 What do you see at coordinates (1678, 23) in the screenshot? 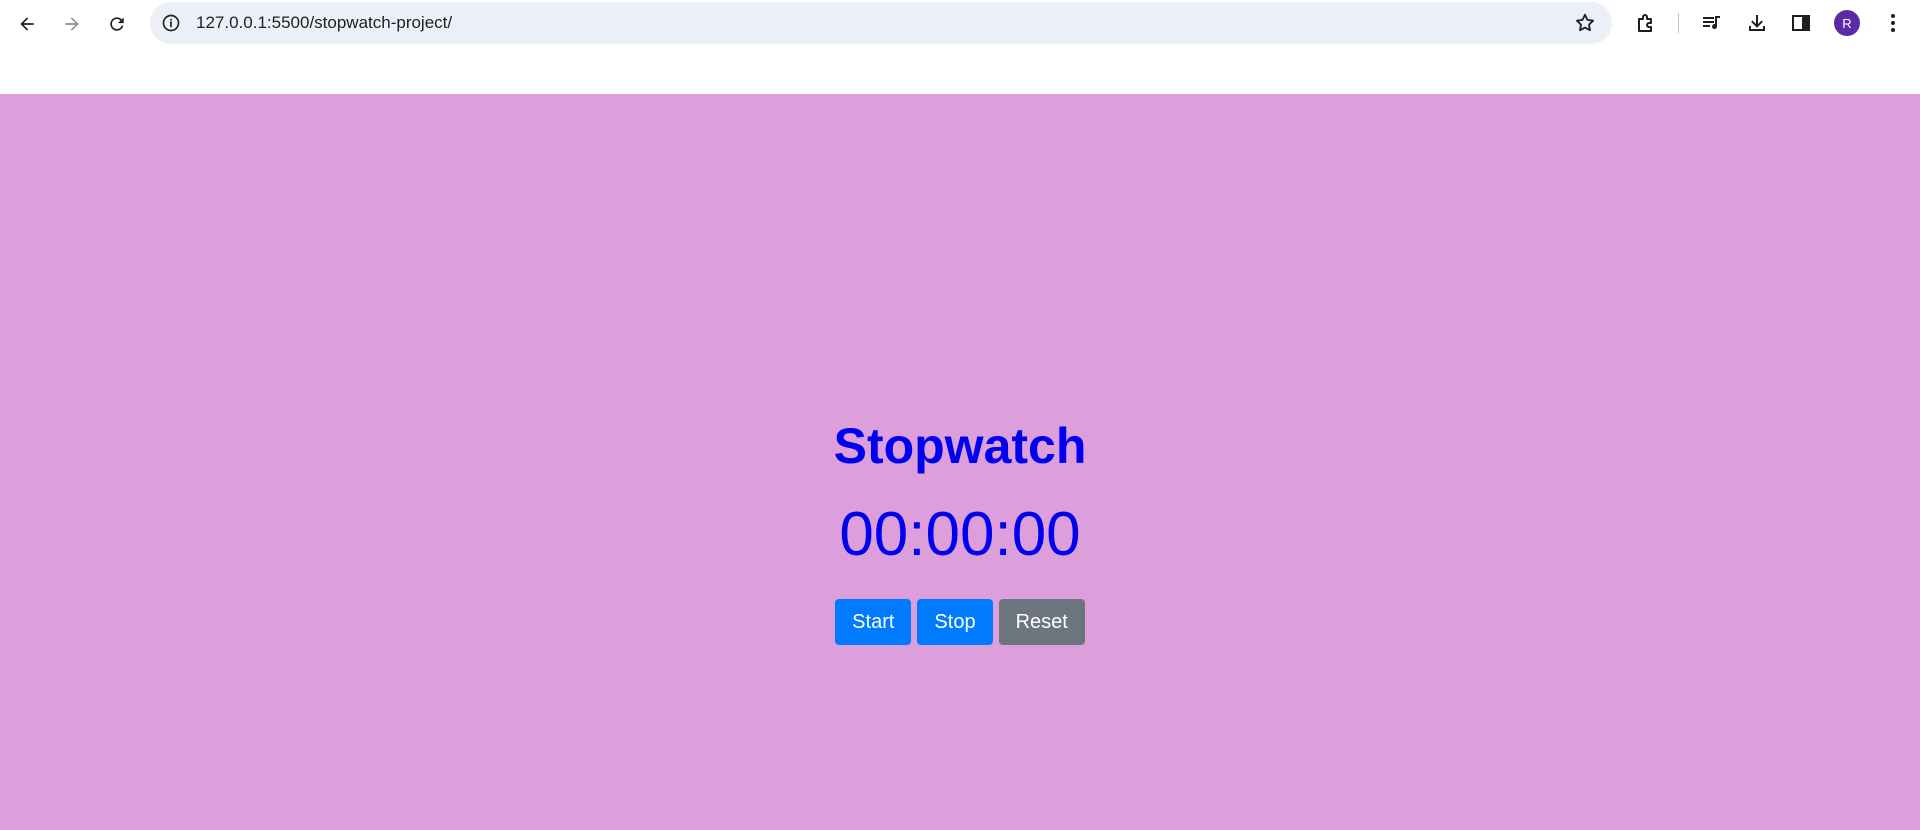
I see `toolbar-divider` at bounding box center [1678, 23].